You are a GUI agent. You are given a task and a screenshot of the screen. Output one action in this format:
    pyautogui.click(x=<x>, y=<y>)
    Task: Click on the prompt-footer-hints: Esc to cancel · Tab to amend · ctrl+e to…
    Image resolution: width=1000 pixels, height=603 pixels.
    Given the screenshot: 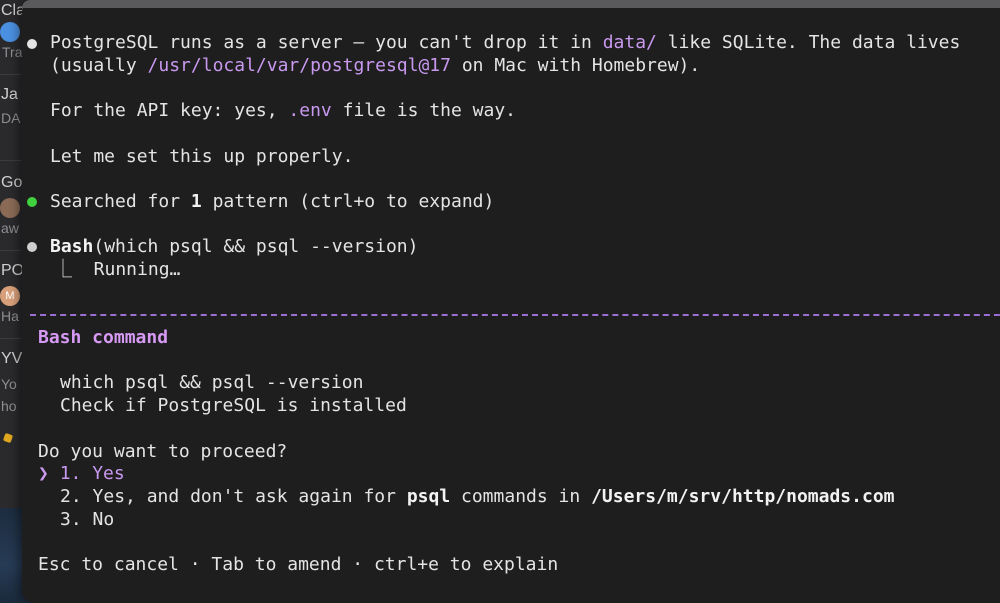 What is the action you would take?
    pyautogui.click(x=298, y=564)
    